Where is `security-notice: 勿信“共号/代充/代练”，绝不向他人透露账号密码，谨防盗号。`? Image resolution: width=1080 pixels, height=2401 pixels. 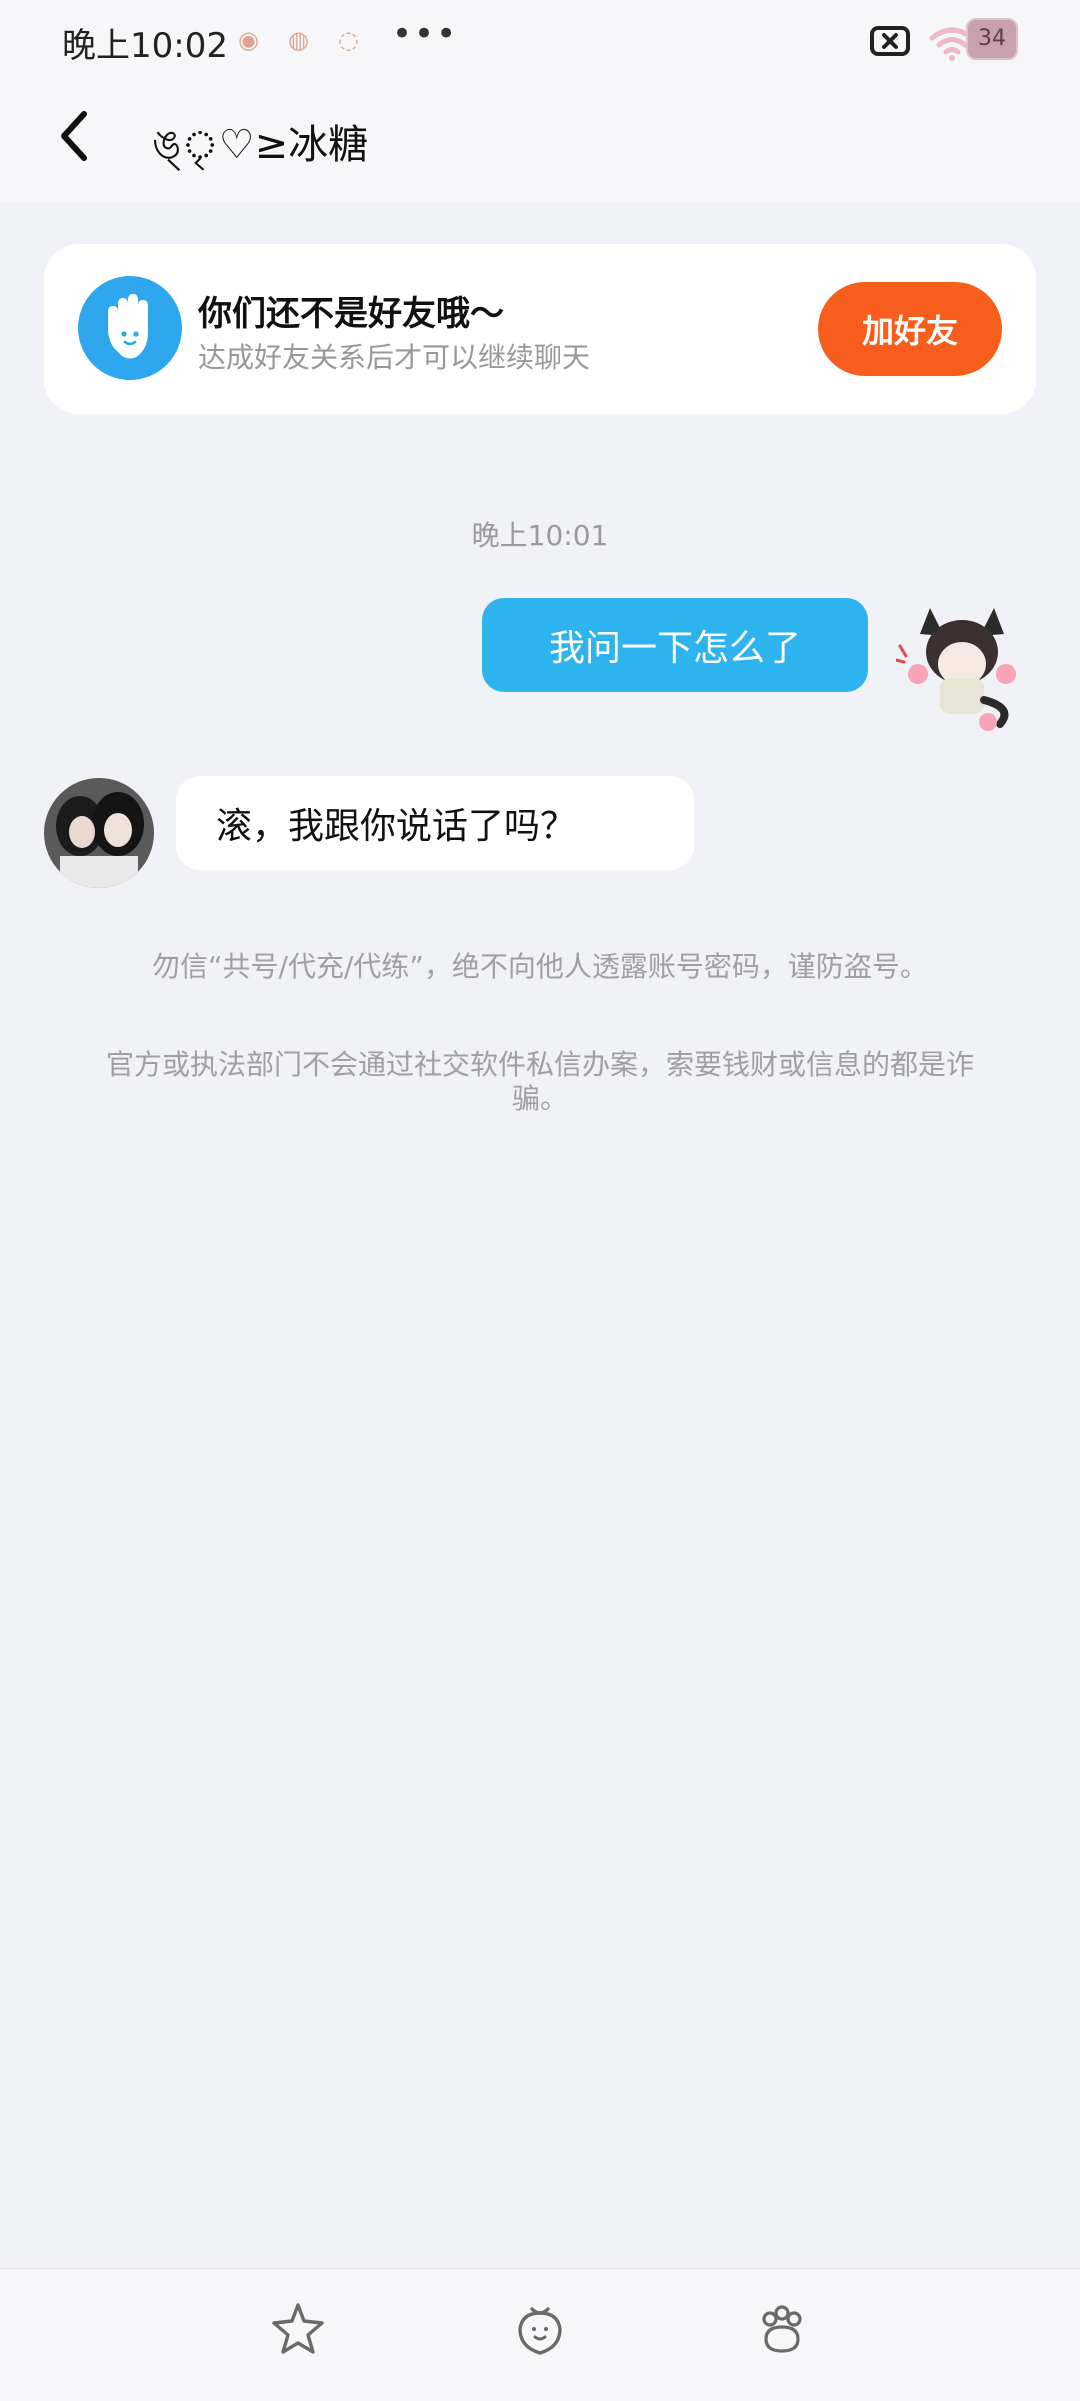
security-notice: 勿信“共号/代充/代练”，绝不向他人透露账号密码，谨防盗号。 is located at coordinates (540, 966).